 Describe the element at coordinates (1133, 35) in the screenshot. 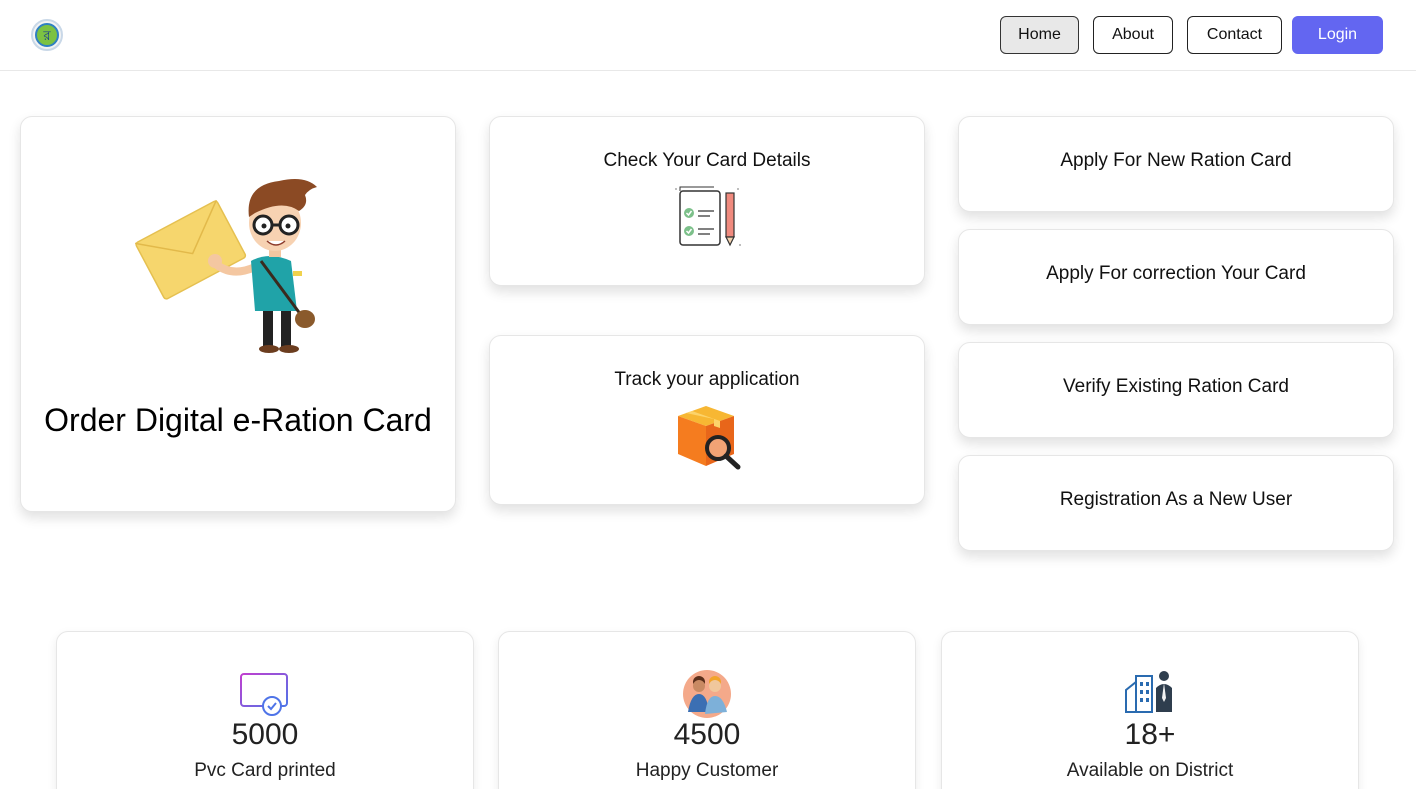

I see `nav-about-button: About` at that location.